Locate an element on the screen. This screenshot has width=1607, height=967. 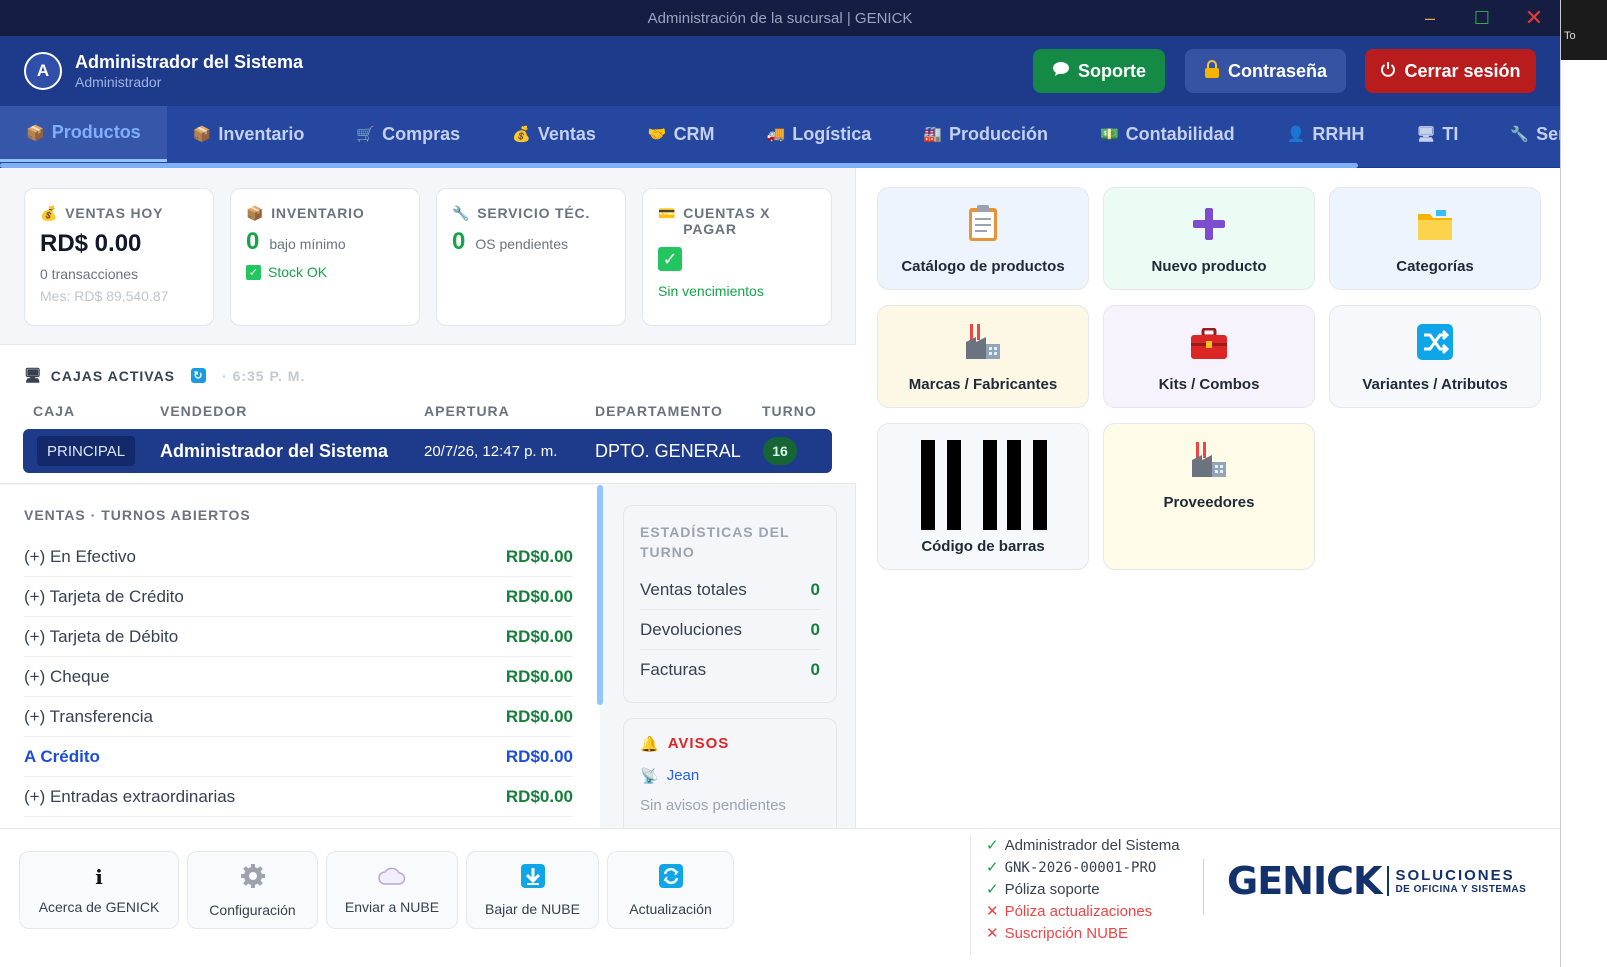
avisos-user: 📡 Jean is located at coordinates (730, 776).